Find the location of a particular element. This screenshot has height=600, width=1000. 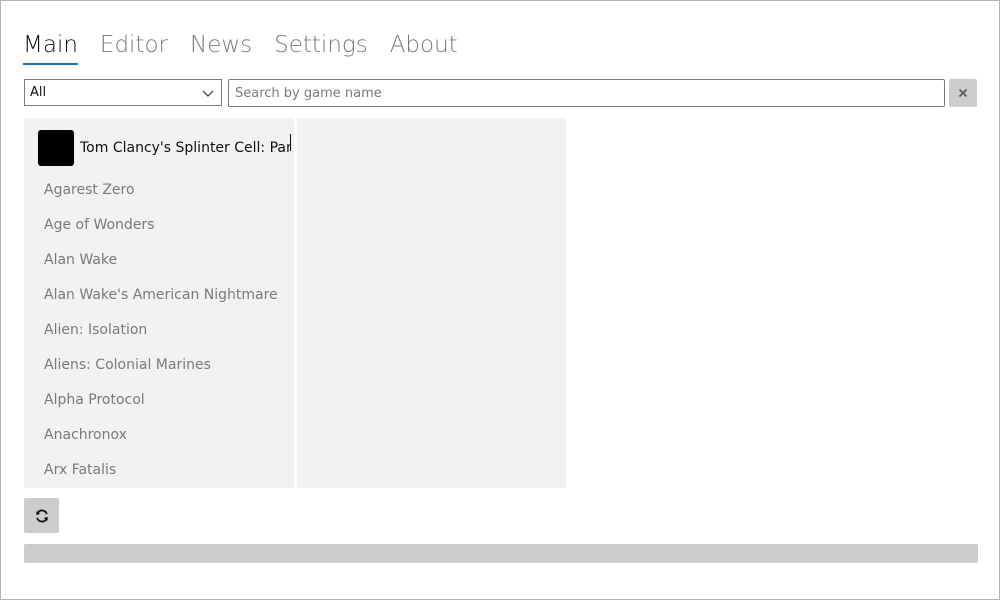

list-item: Aliens: Colonial Marines is located at coordinates (161, 365).